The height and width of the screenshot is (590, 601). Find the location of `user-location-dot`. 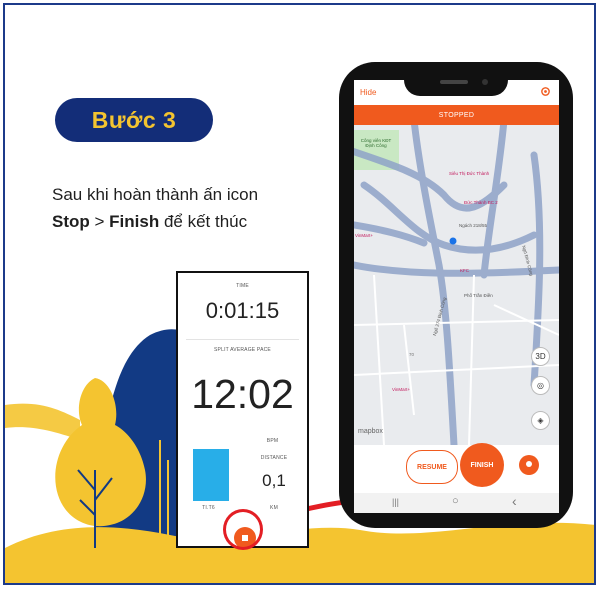

user-location-dot is located at coordinates (453, 241).